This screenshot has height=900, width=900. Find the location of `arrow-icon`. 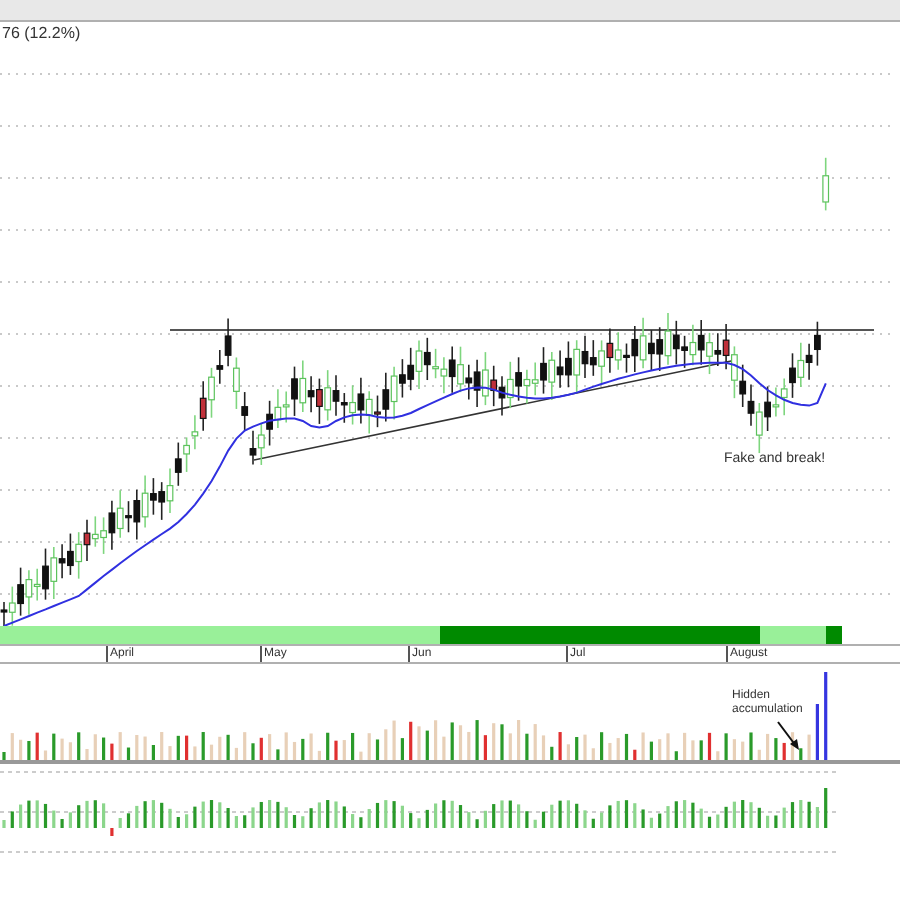

arrow-icon is located at coordinates (789, 736).